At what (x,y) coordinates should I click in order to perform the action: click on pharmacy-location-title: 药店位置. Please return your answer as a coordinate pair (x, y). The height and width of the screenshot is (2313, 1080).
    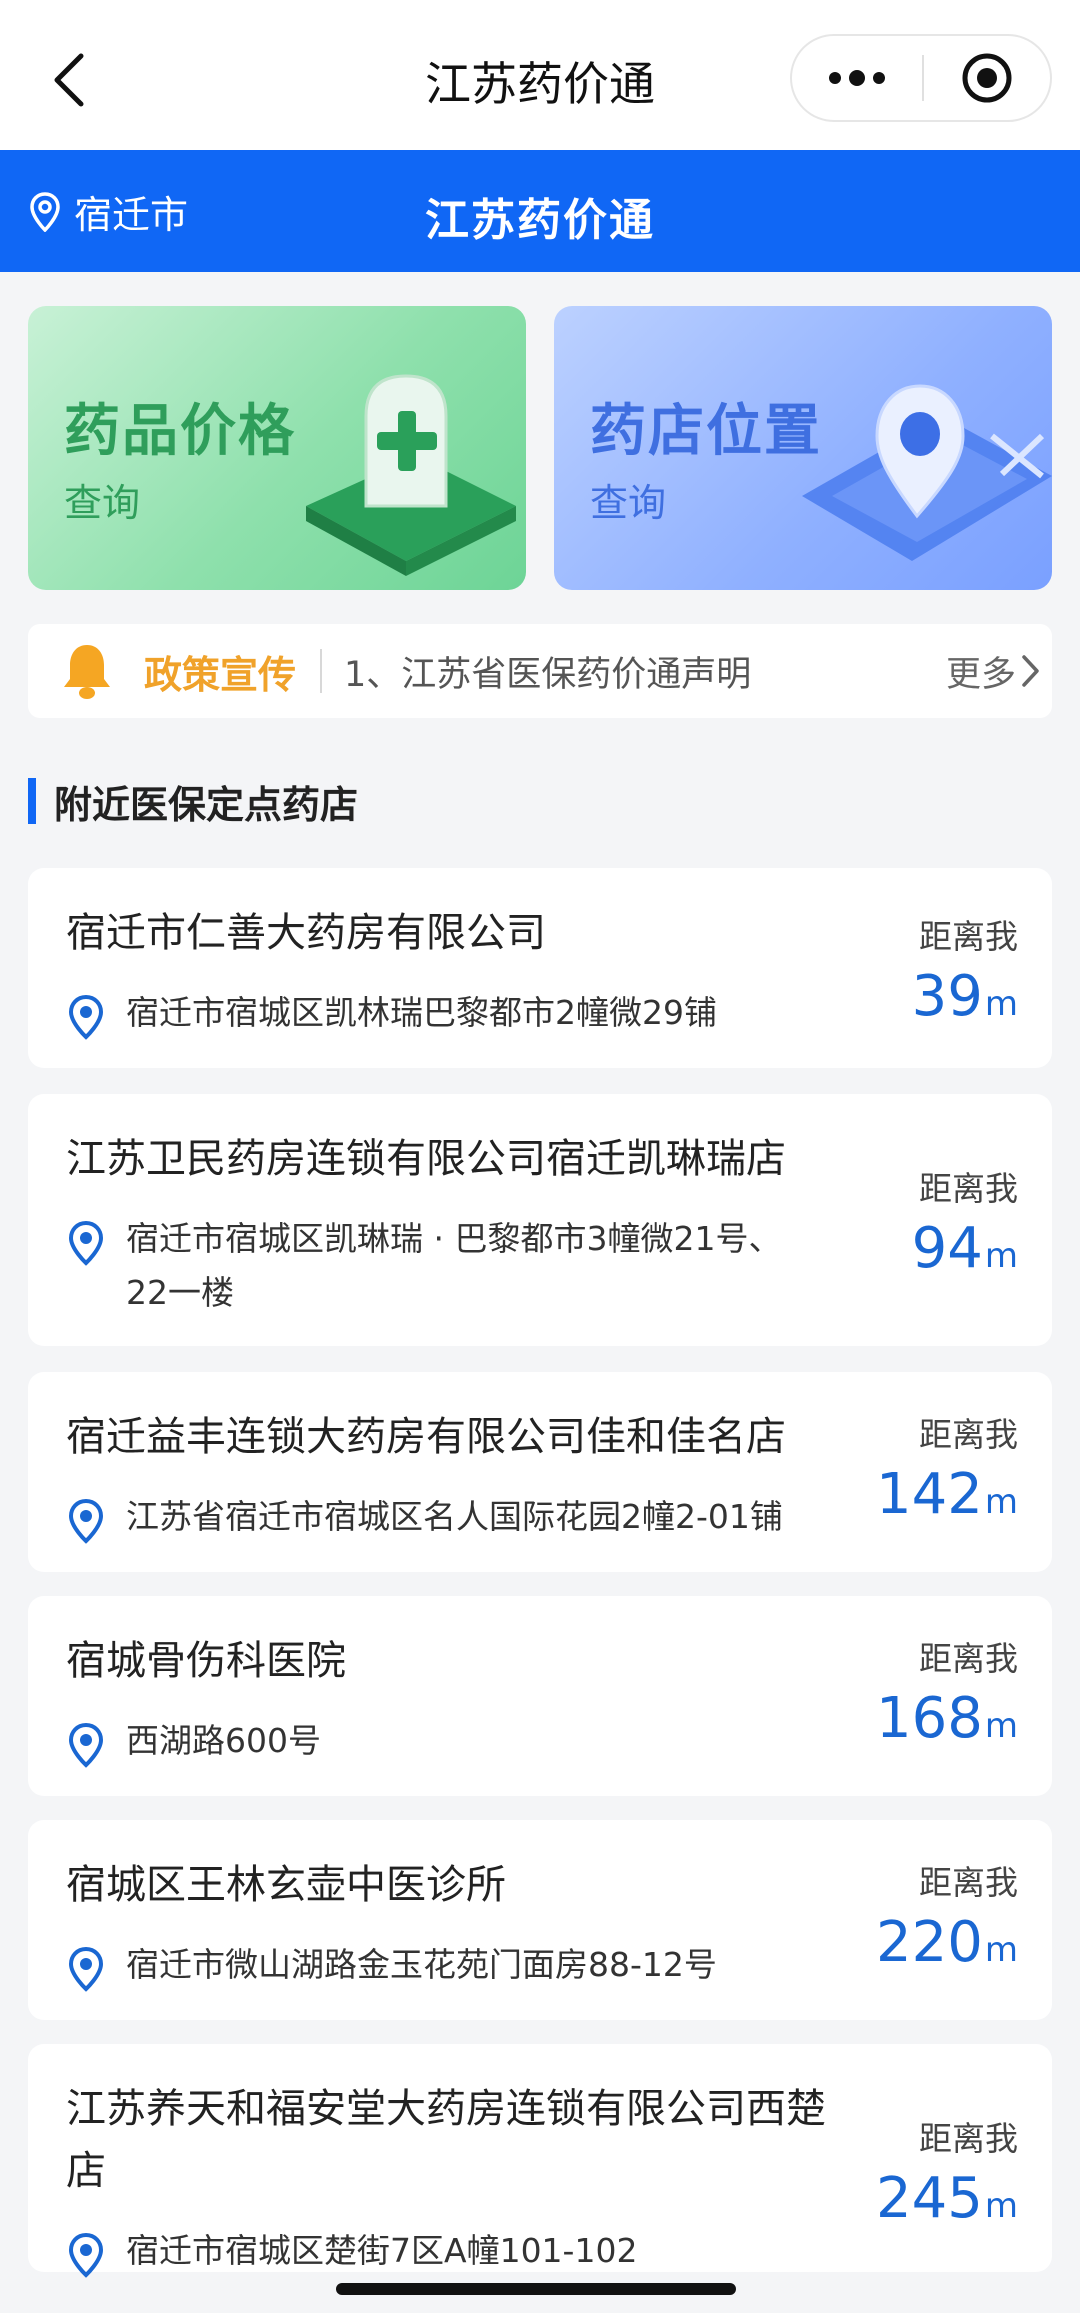
    Looking at the image, I should click on (706, 431).